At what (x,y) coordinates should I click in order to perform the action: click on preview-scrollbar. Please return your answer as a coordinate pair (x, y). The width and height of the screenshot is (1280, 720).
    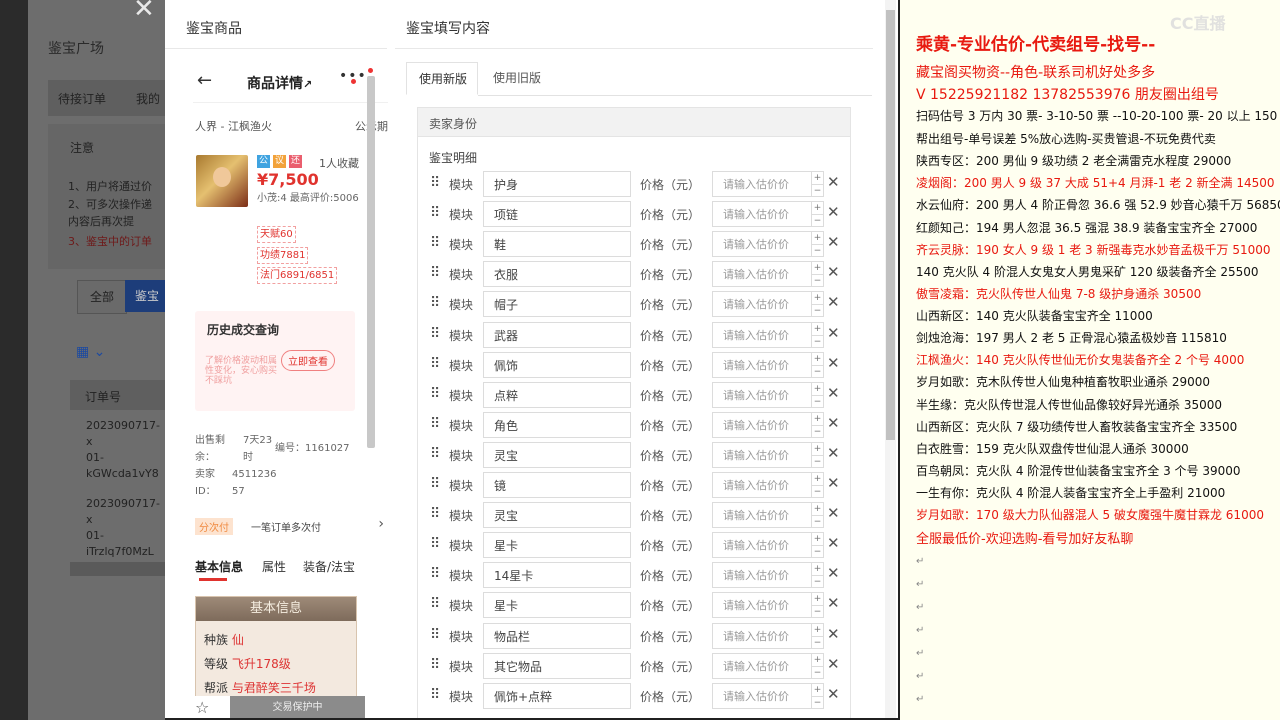
    Looking at the image, I should click on (371, 262).